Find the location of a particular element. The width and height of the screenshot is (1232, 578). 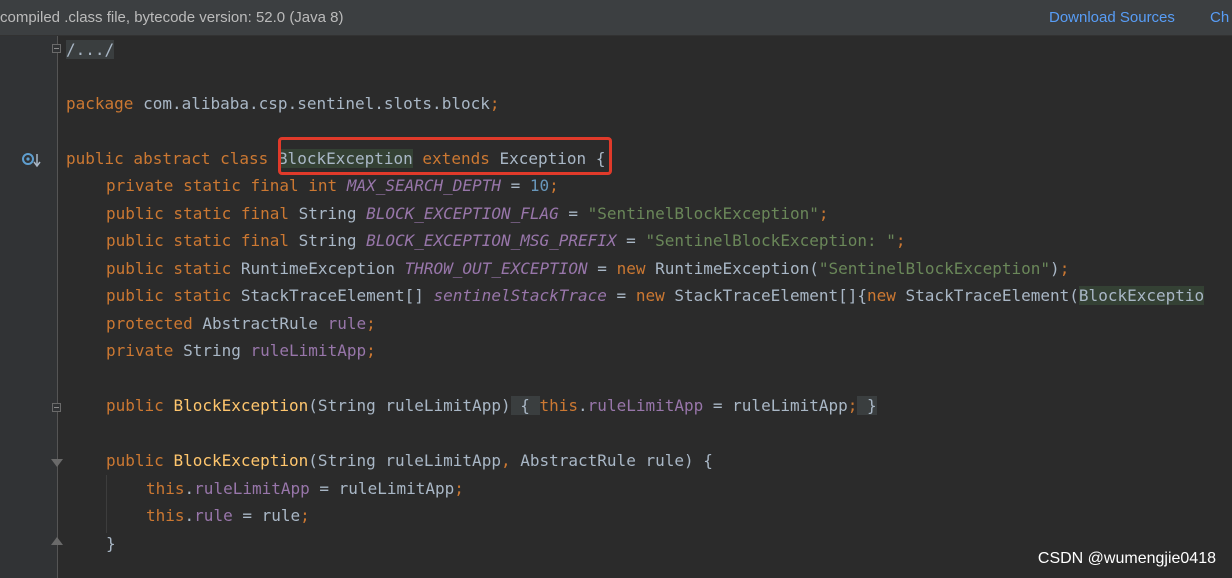

constant-name: BLOCK_EXCEPTION_FLAG is located at coordinates (462, 213).